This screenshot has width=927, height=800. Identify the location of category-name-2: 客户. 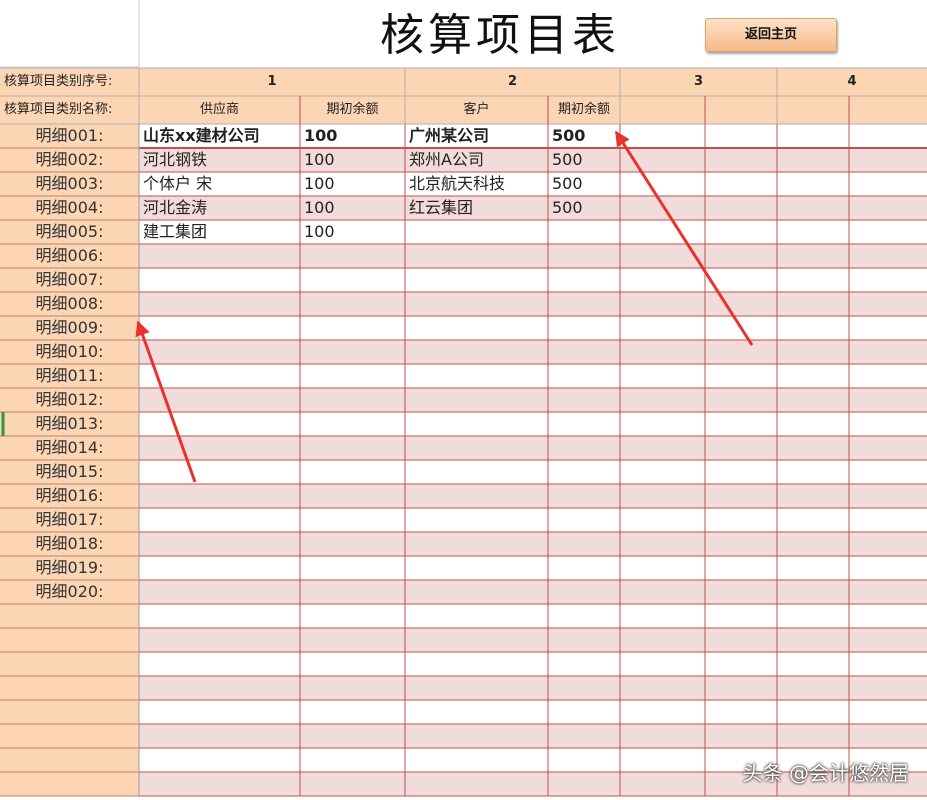
(476, 110).